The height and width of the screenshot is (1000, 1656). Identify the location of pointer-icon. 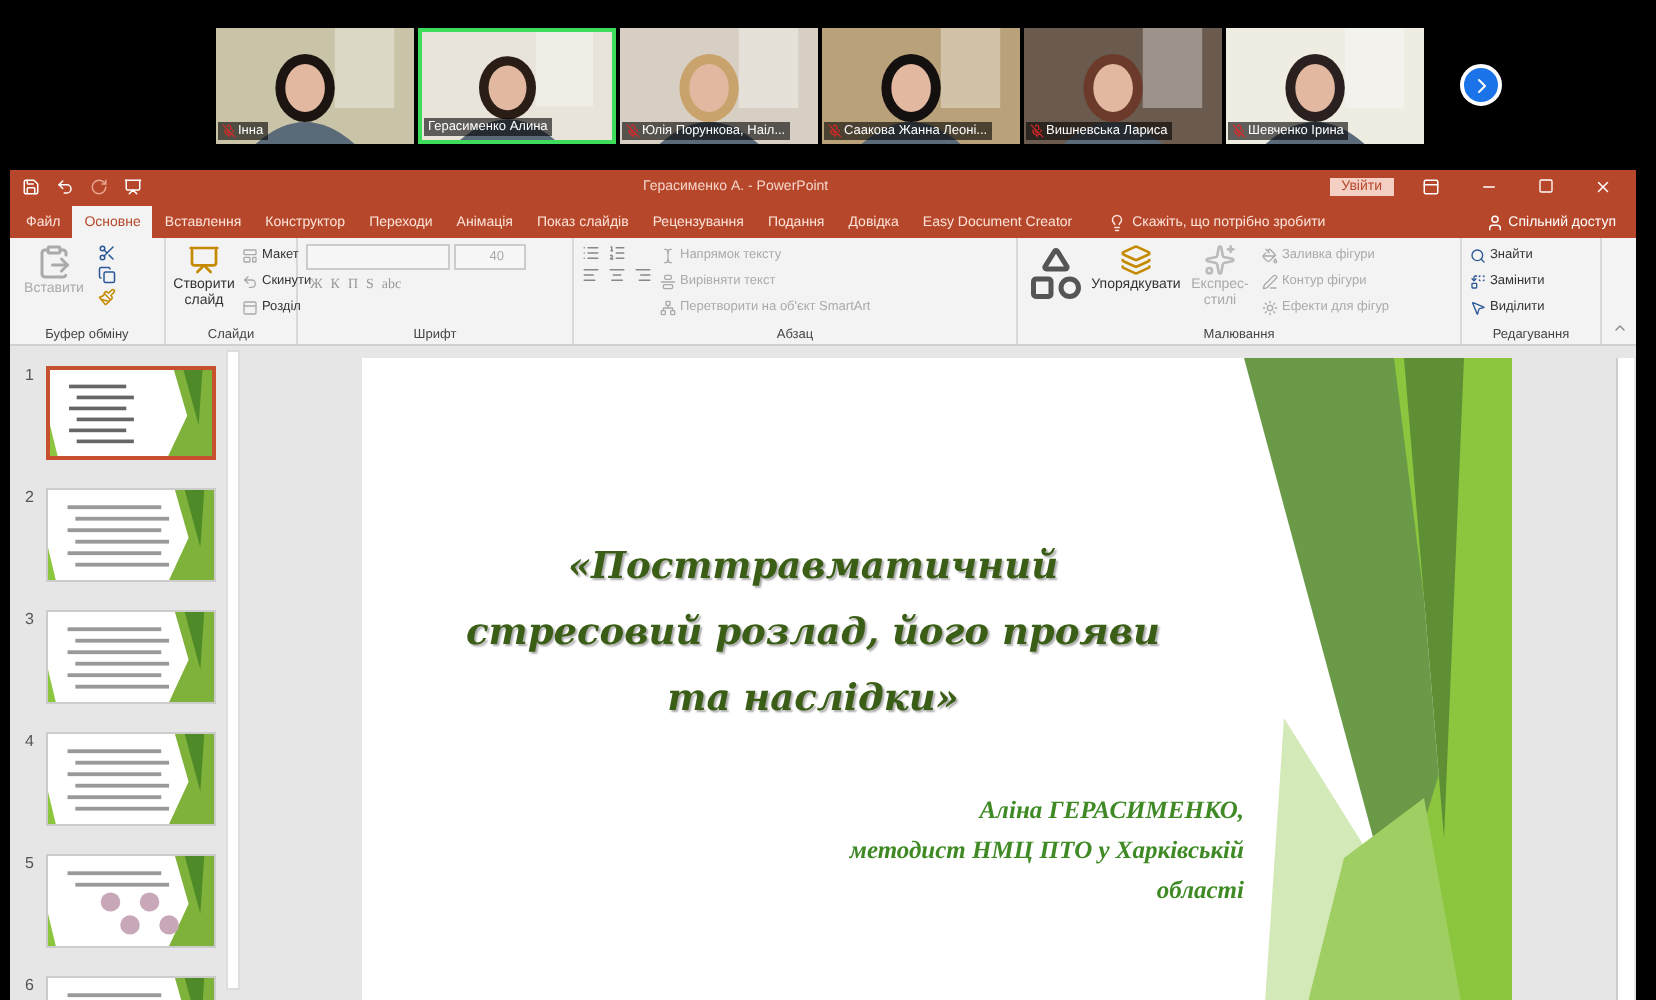
(1478, 307).